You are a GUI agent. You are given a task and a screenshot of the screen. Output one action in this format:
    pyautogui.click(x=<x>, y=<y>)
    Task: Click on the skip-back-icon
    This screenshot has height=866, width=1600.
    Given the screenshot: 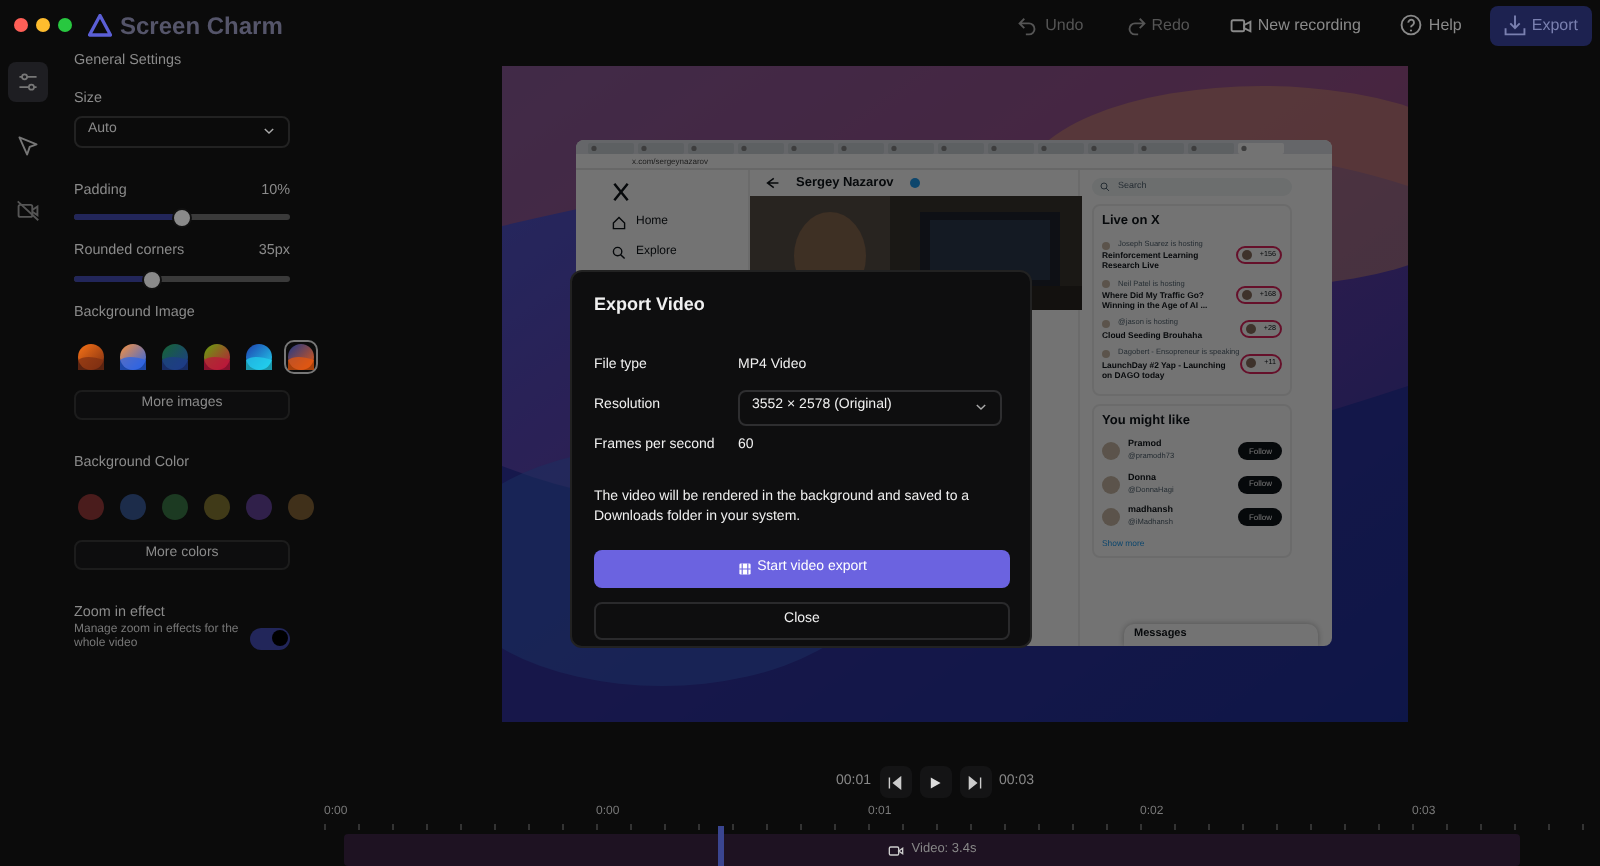 What is the action you would take?
    pyautogui.click(x=895, y=782)
    